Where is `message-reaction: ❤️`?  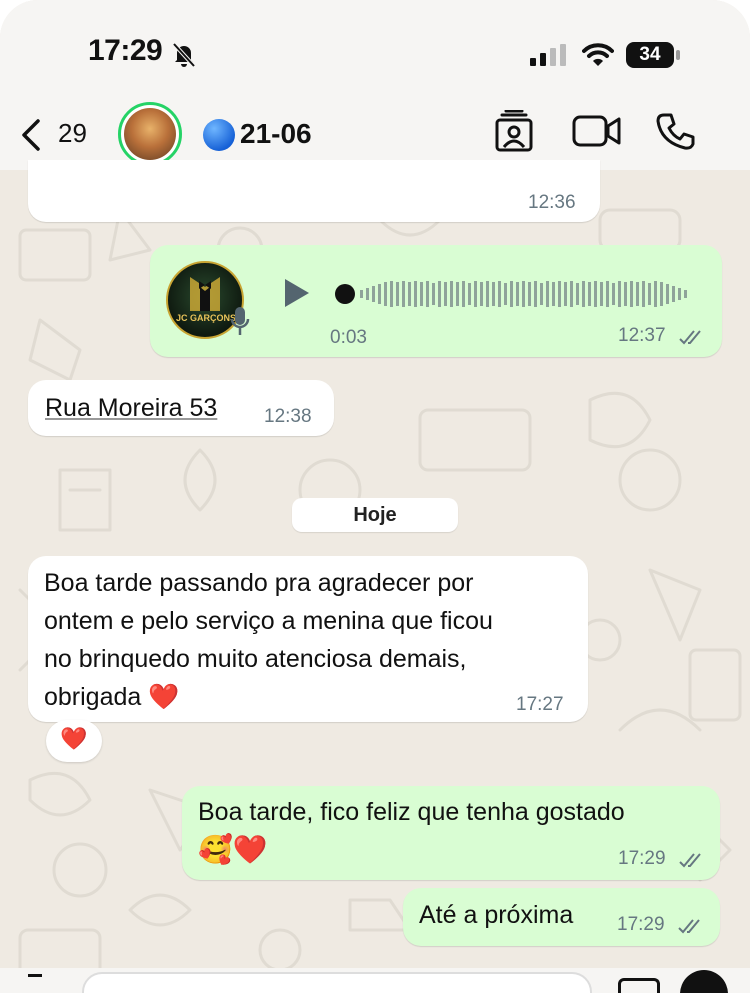 message-reaction: ❤️ is located at coordinates (74, 741).